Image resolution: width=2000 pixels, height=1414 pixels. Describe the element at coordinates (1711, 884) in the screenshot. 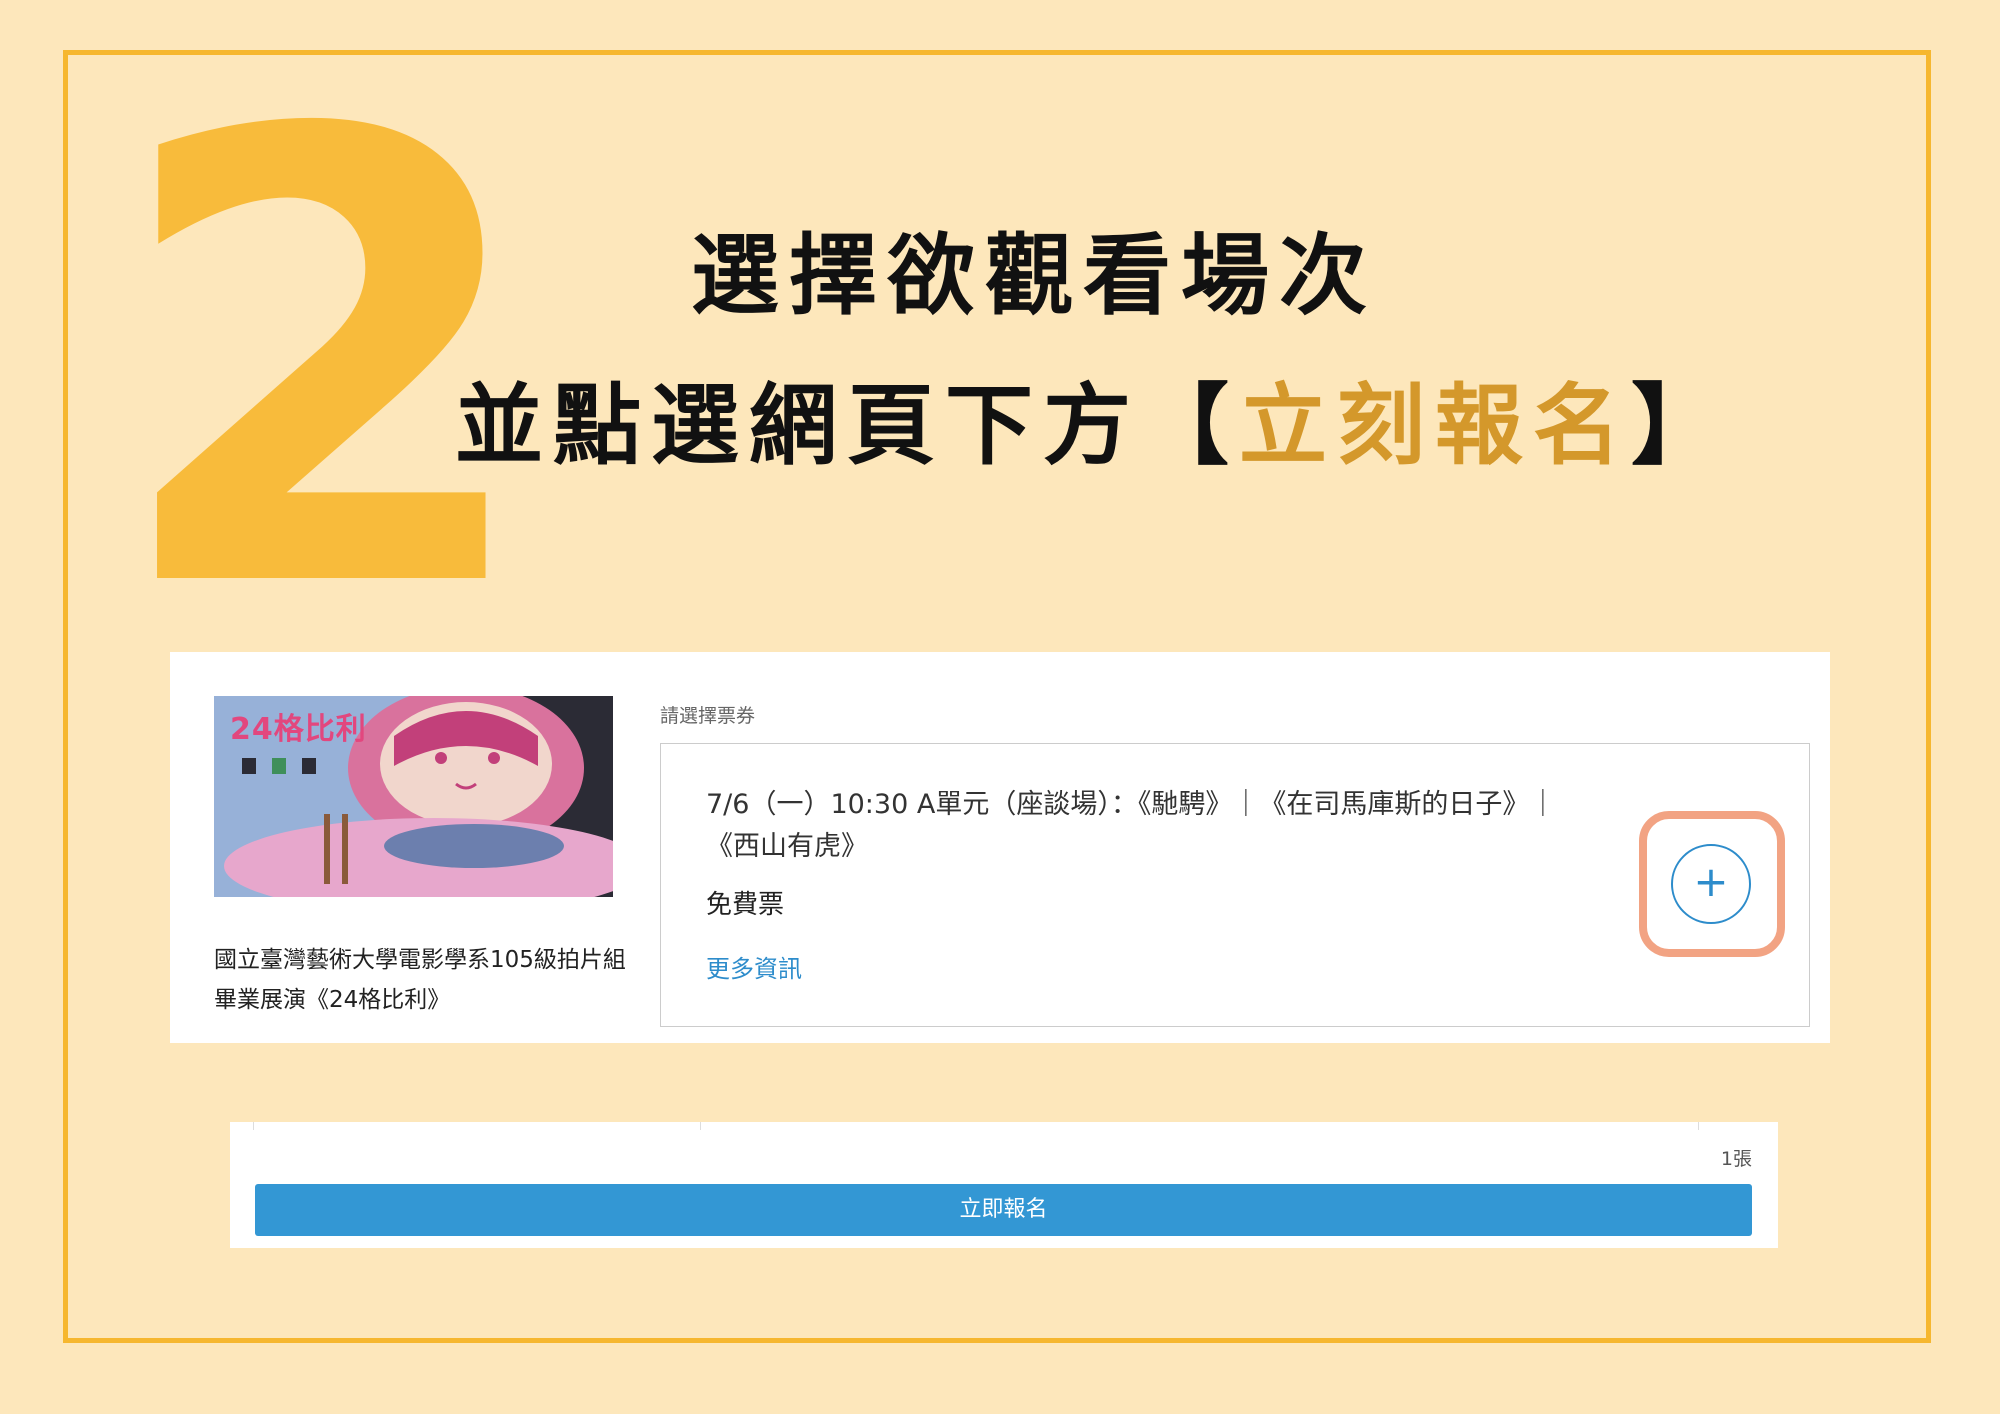

I see `add-ticket-button: +` at that location.